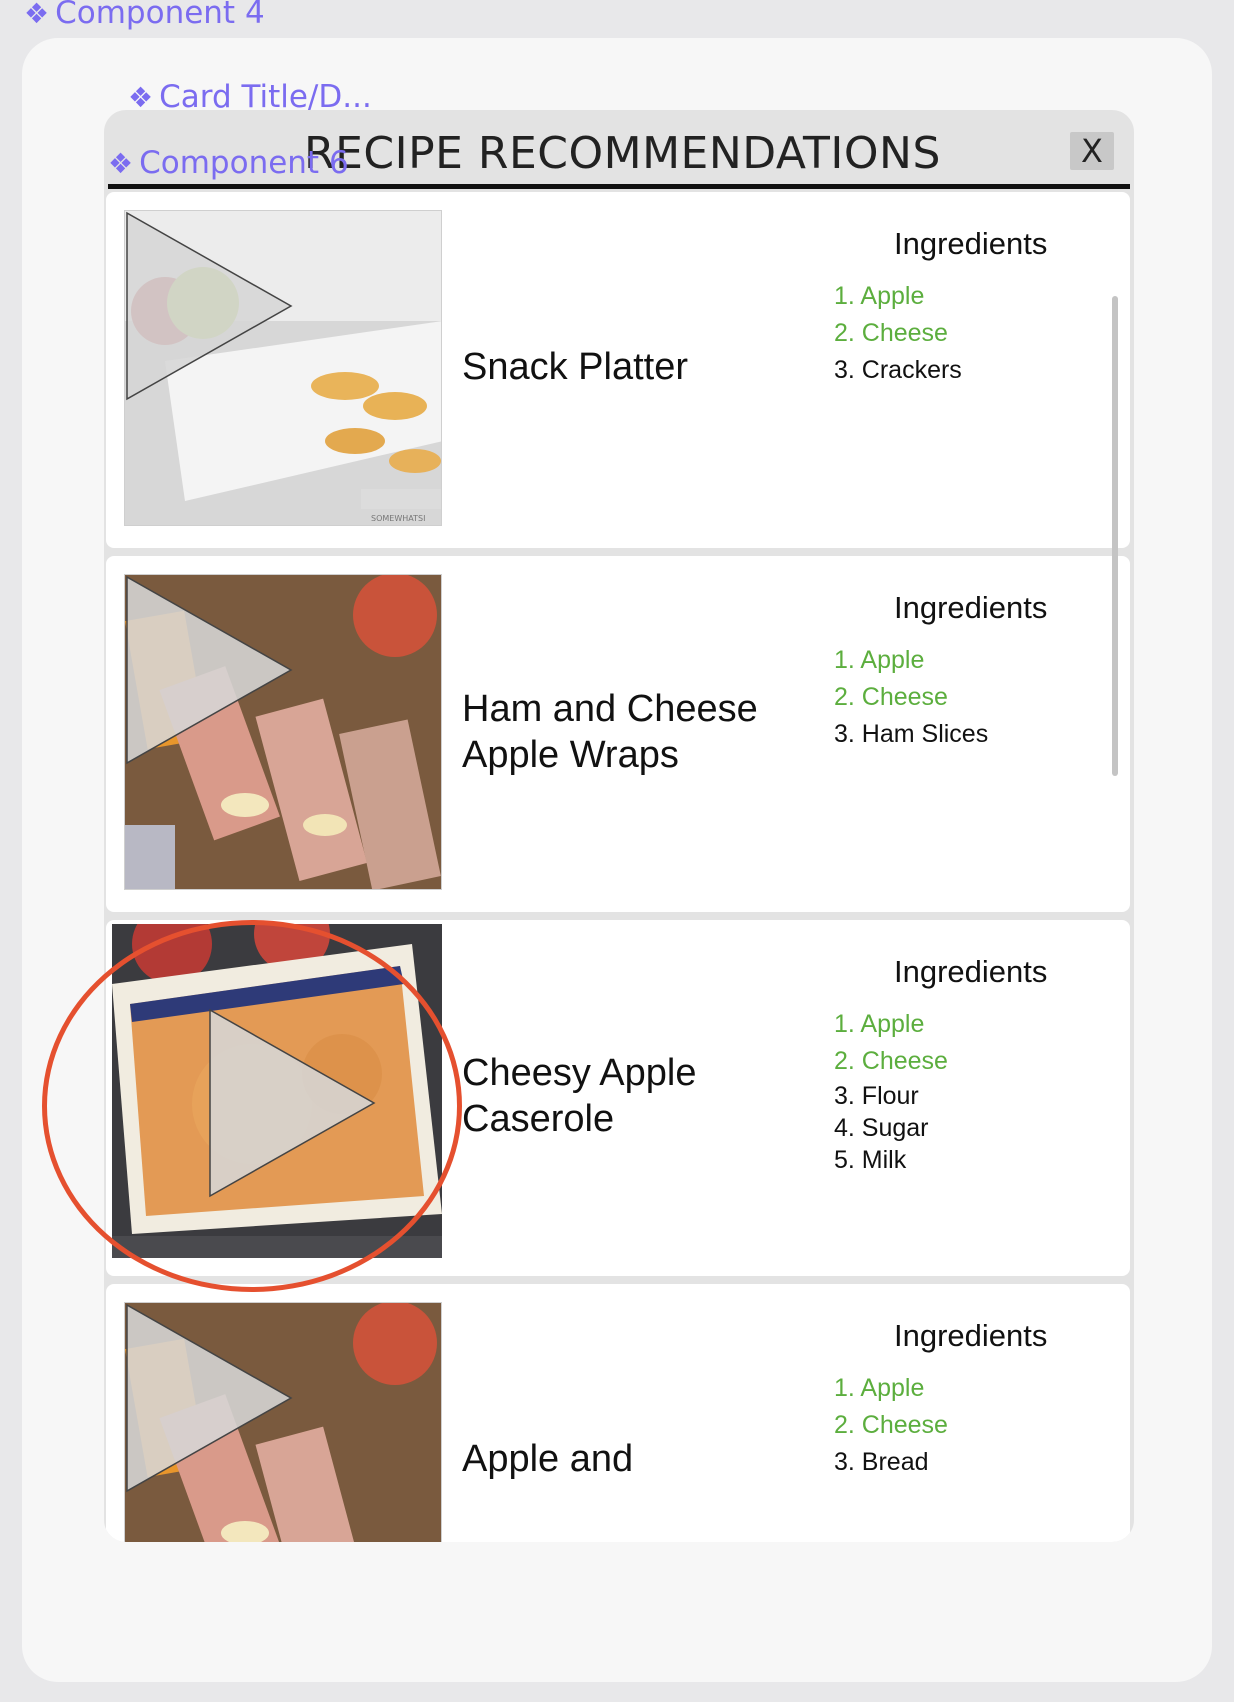 This screenshot has width=1234, height=1702. I want to click on recipe-name: Ham and Cheese Apple Wraps, so click(610, 732).